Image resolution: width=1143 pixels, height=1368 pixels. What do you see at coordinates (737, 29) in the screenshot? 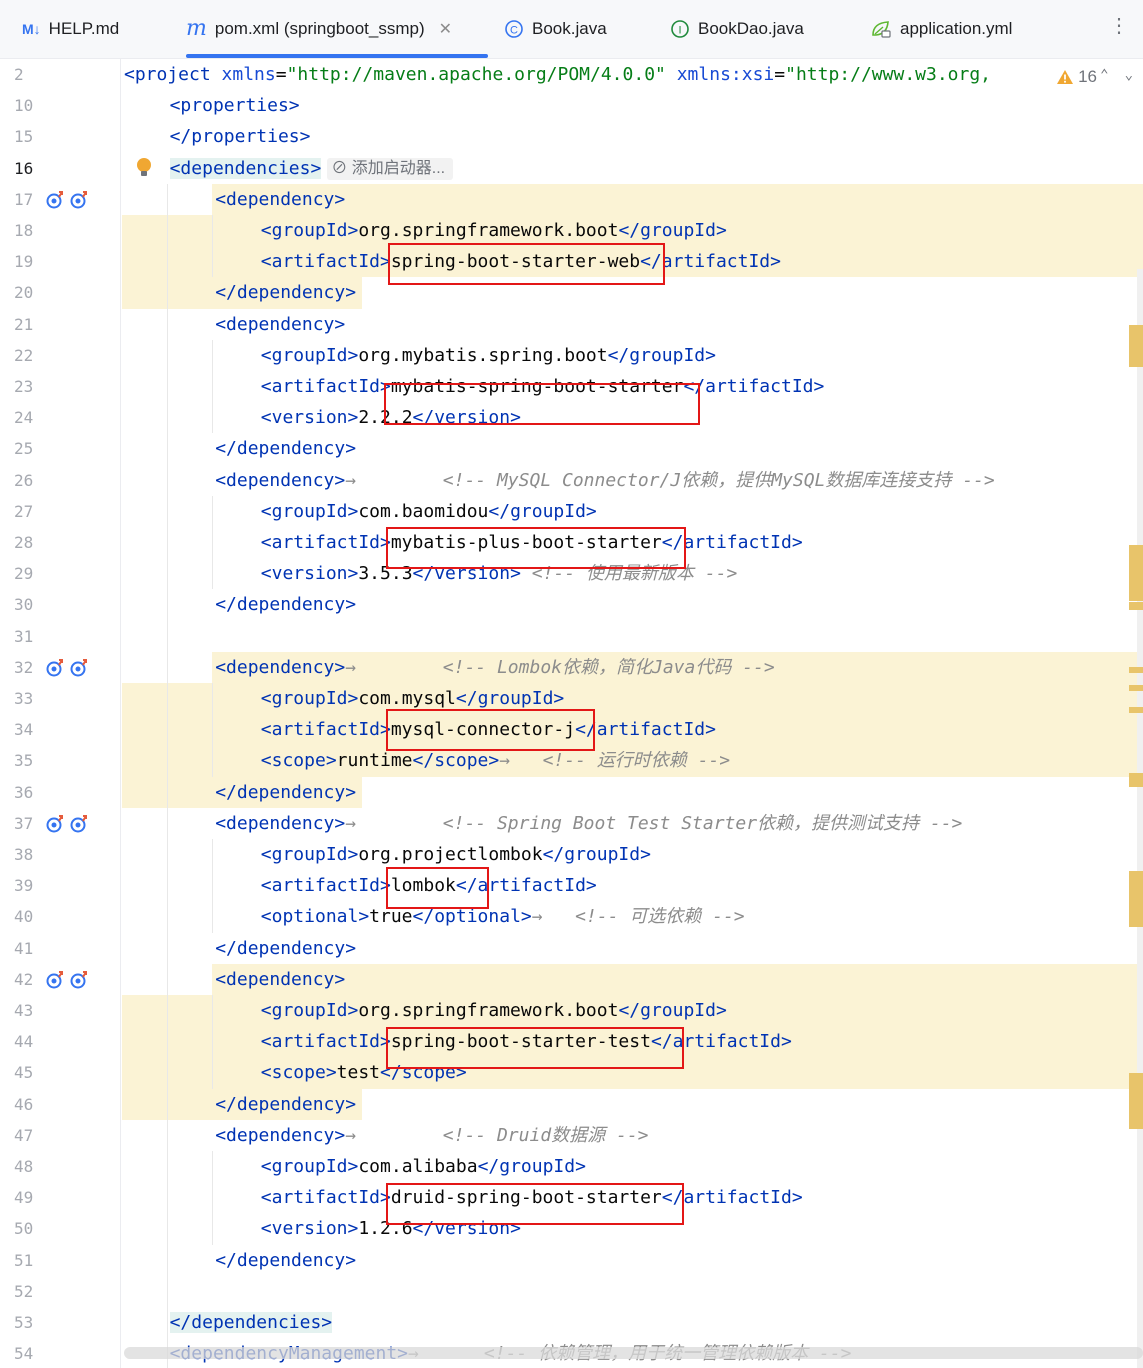
I see `tab-bookdao-java: I BookDao.java` at bounding box center [737, 29].